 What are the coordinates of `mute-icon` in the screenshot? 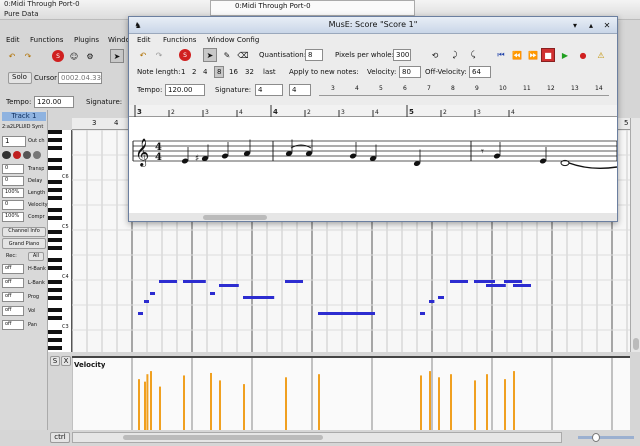 It's located at (6, 155).